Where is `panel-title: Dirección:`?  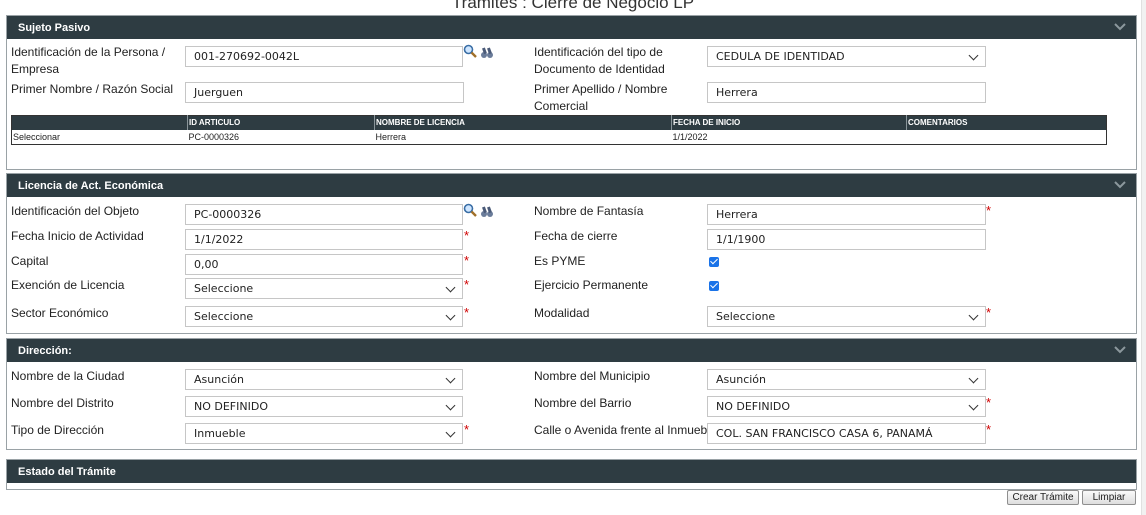
panel-title: Dirección: is located at coordinates (45, 351).